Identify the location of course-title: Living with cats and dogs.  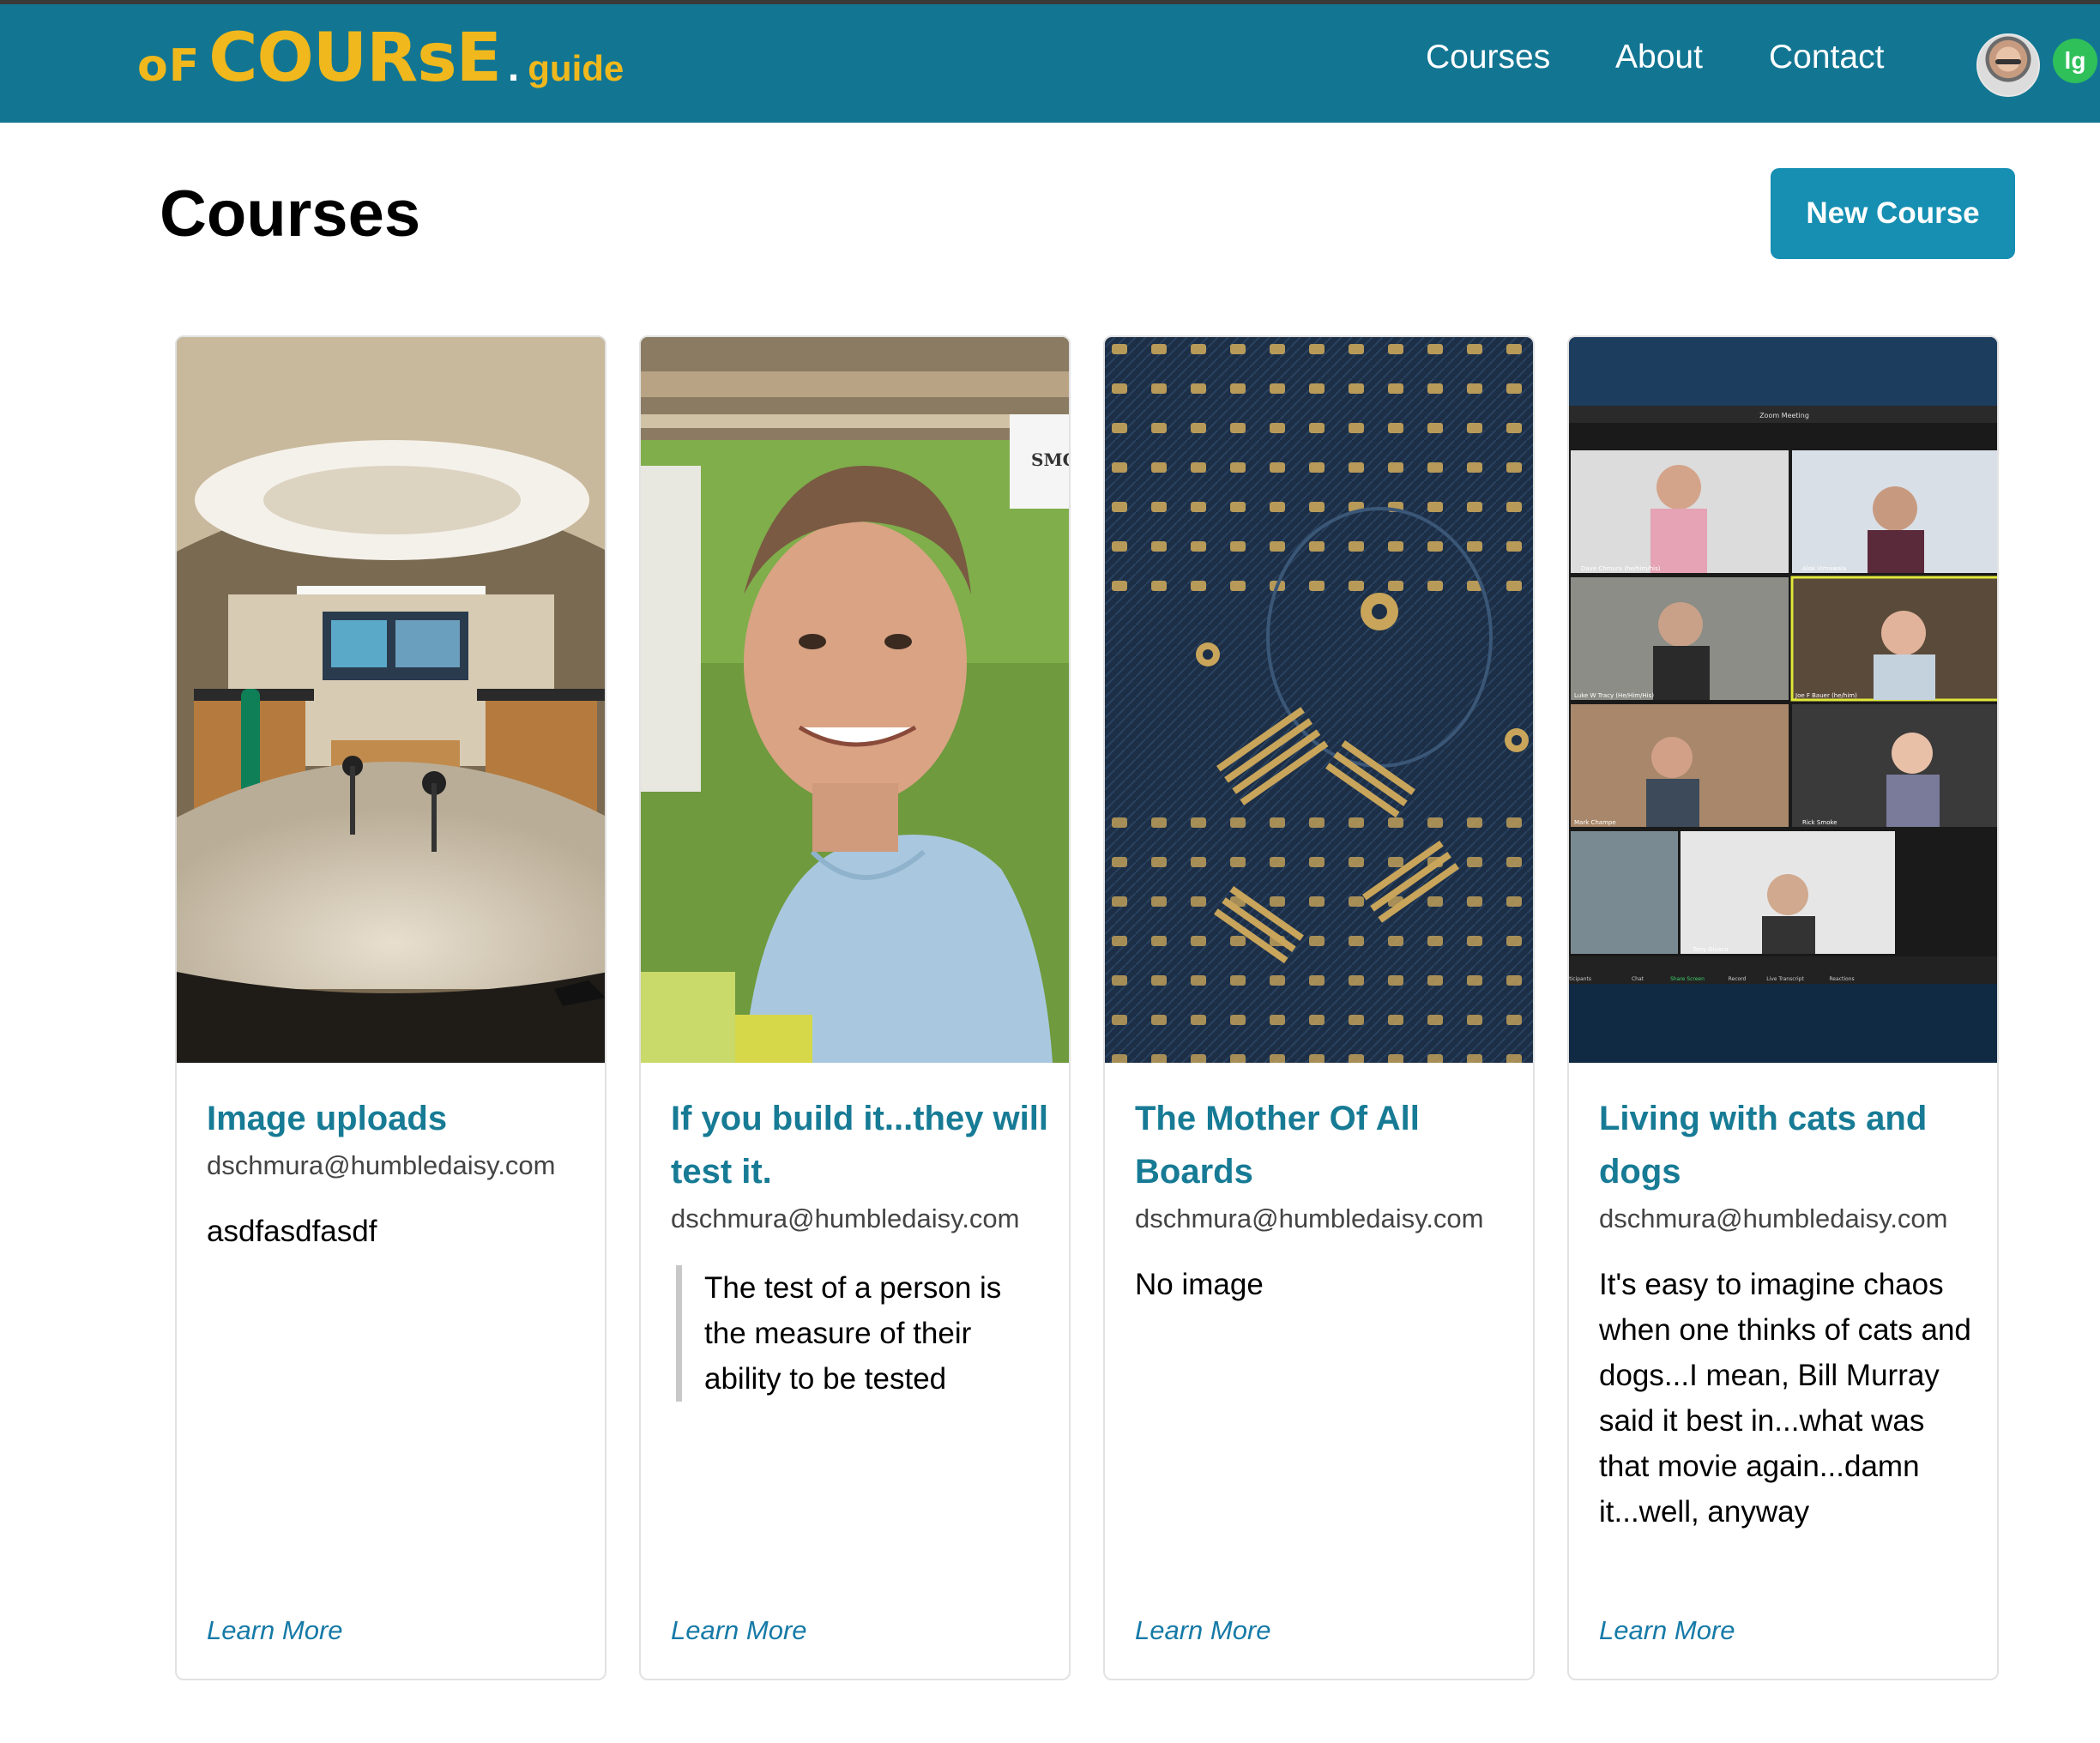
(1787, 1145).